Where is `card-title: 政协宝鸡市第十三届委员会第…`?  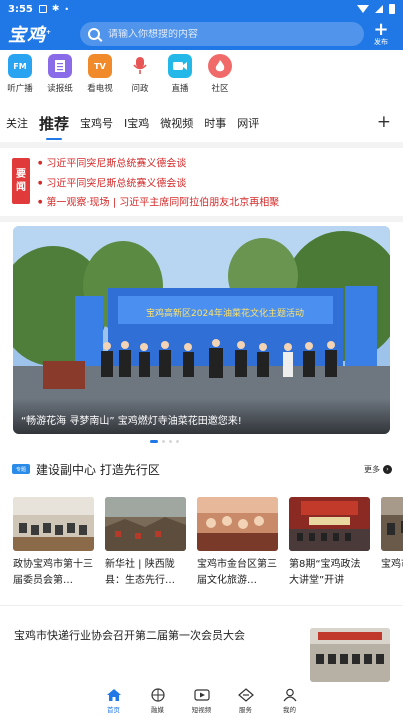 card-title: 政协宝鸡市第十三届委员会第… is located at coordinates (53, 572).